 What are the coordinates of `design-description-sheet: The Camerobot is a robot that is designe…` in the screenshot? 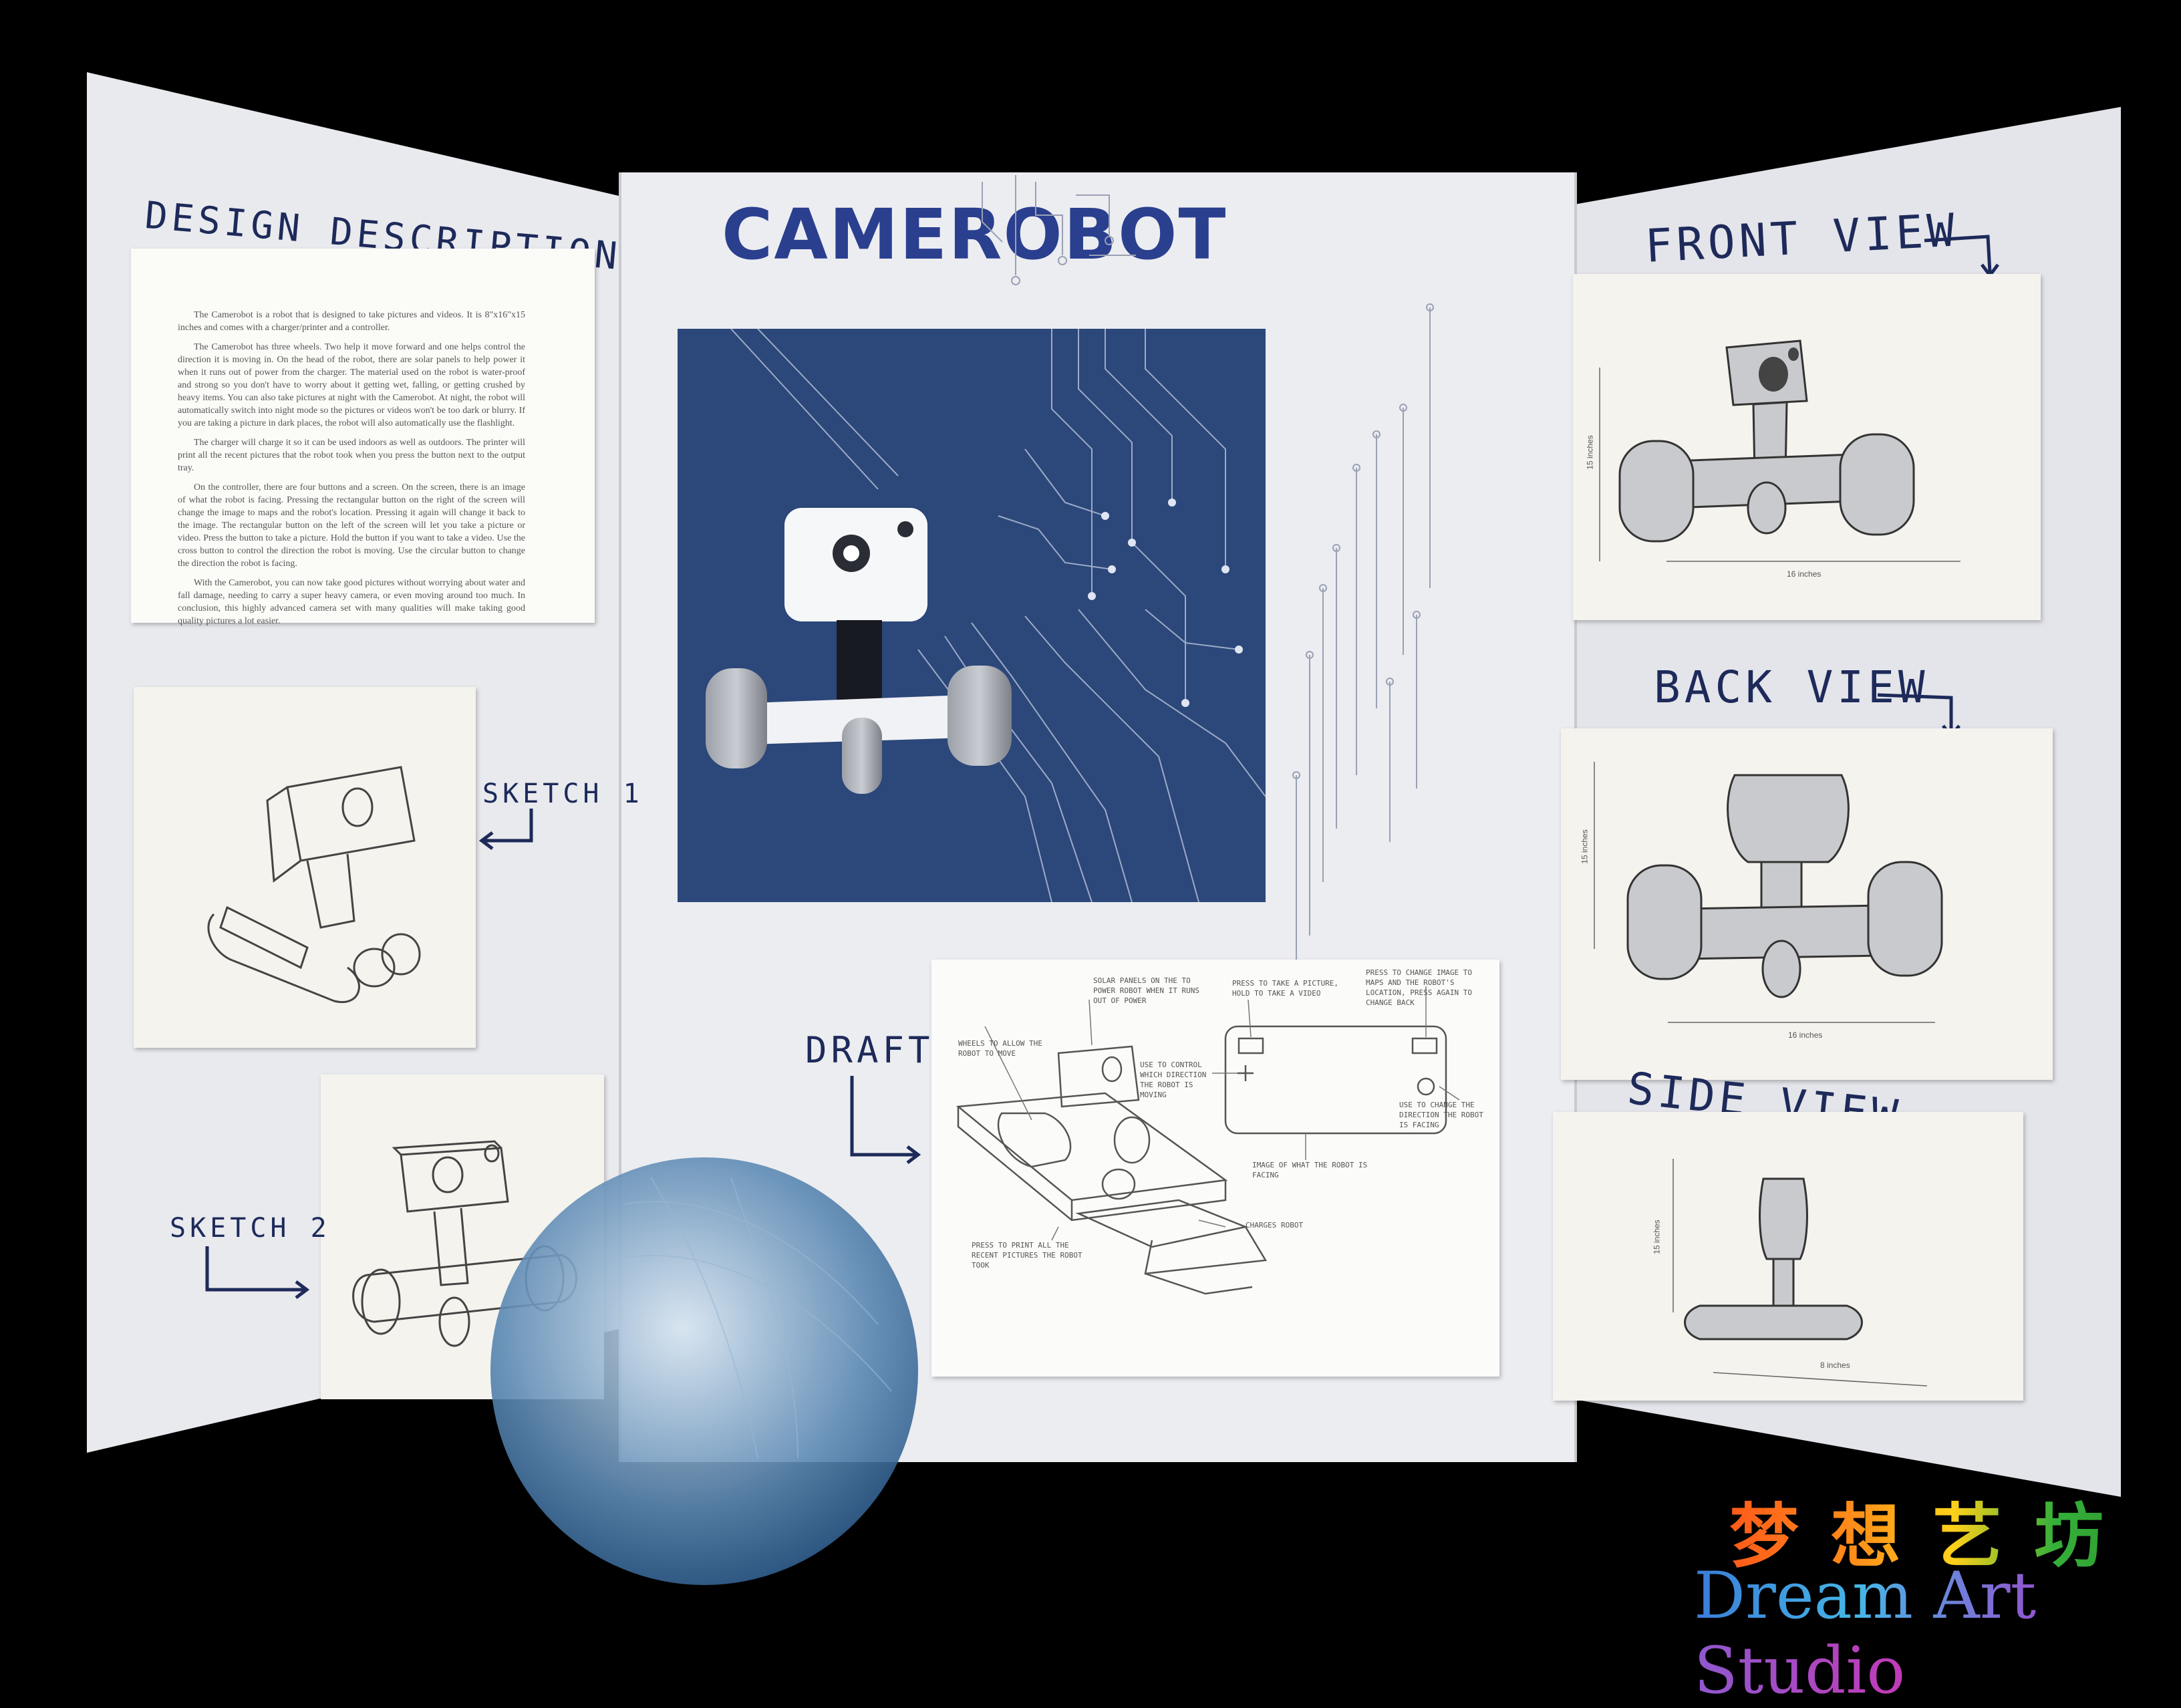 It's located at (363, 438).